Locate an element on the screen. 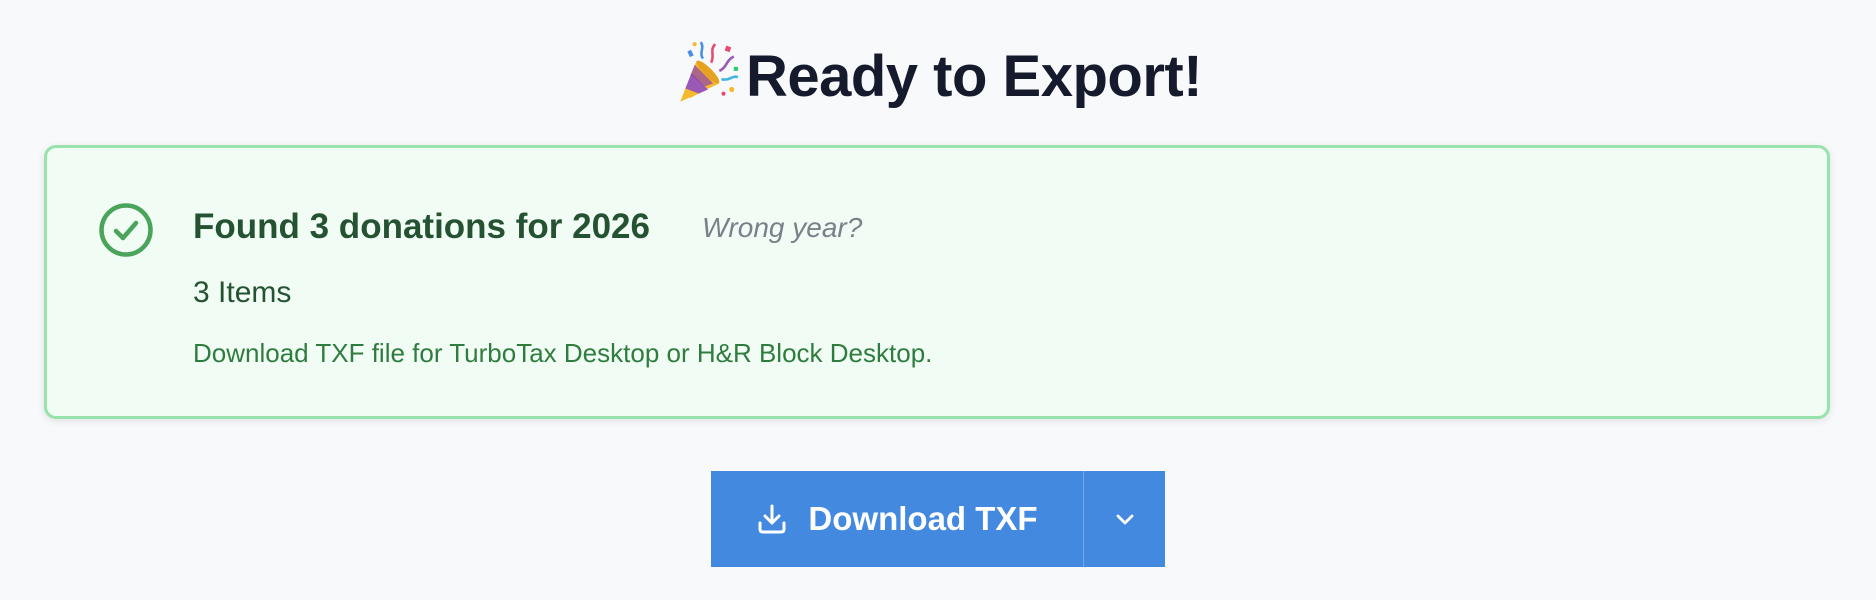  donations-found-heading: Found 3 donations for 2026 is located at coordinates (421, 226).